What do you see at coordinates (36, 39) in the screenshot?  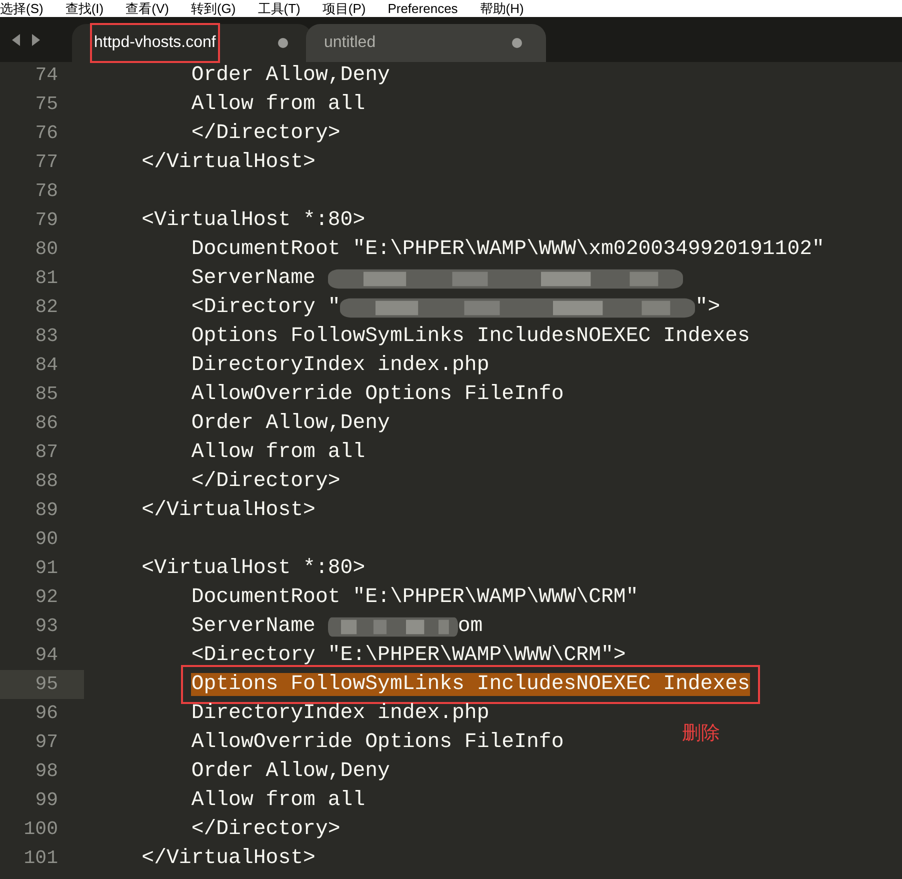 I see `forward-arrow-icon` at bounding box center [36, 39].